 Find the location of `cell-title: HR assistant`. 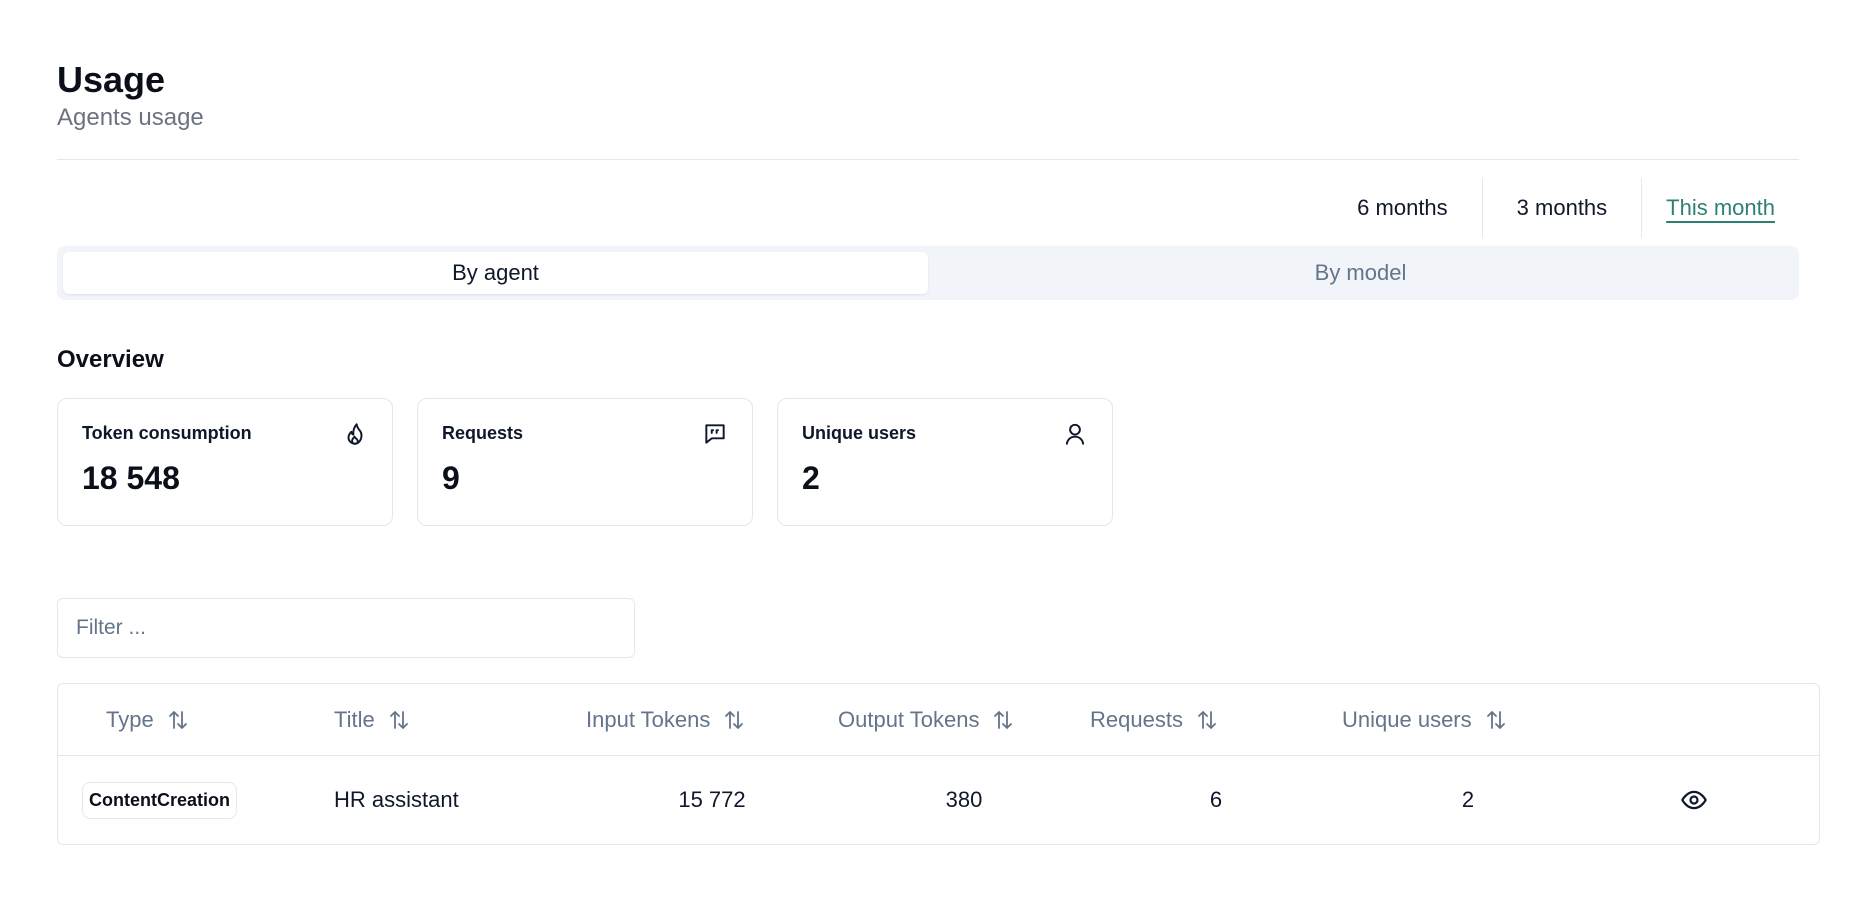

cell-title: HR assistant is located at coordinates (396, 799).